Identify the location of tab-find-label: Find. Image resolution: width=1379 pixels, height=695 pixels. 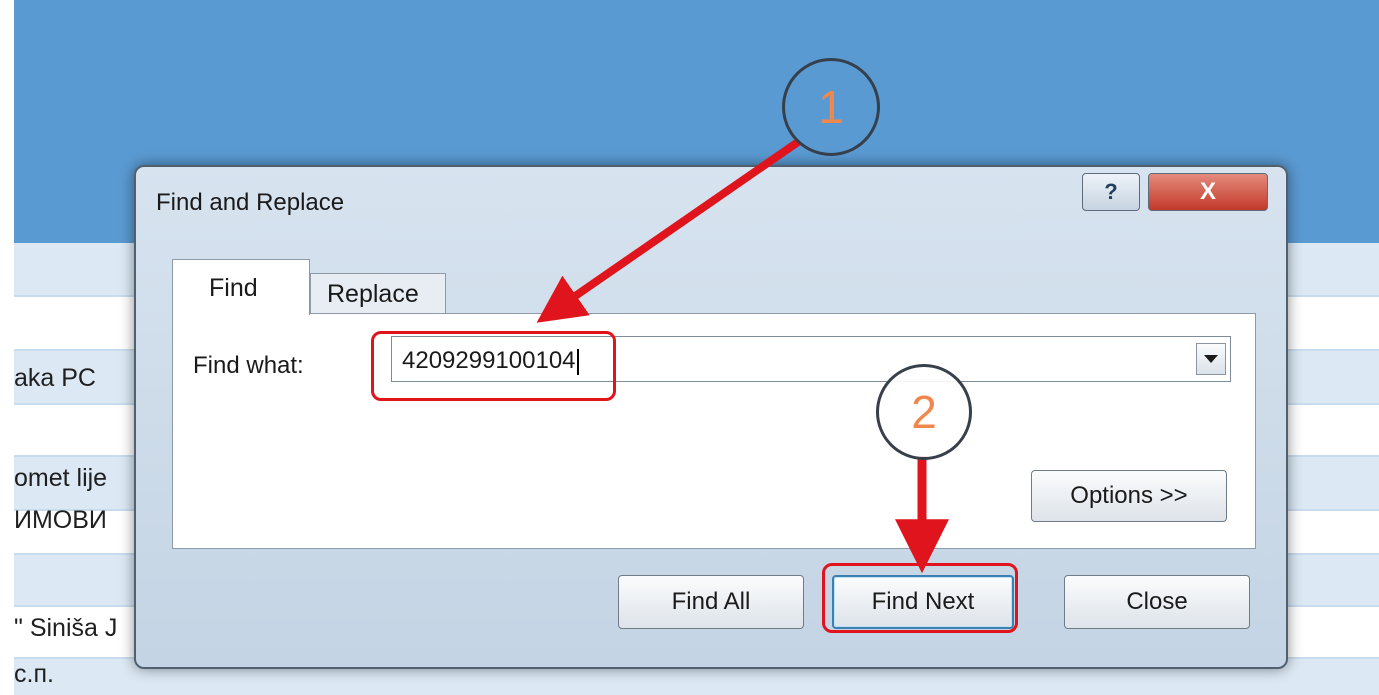
(233, 288).